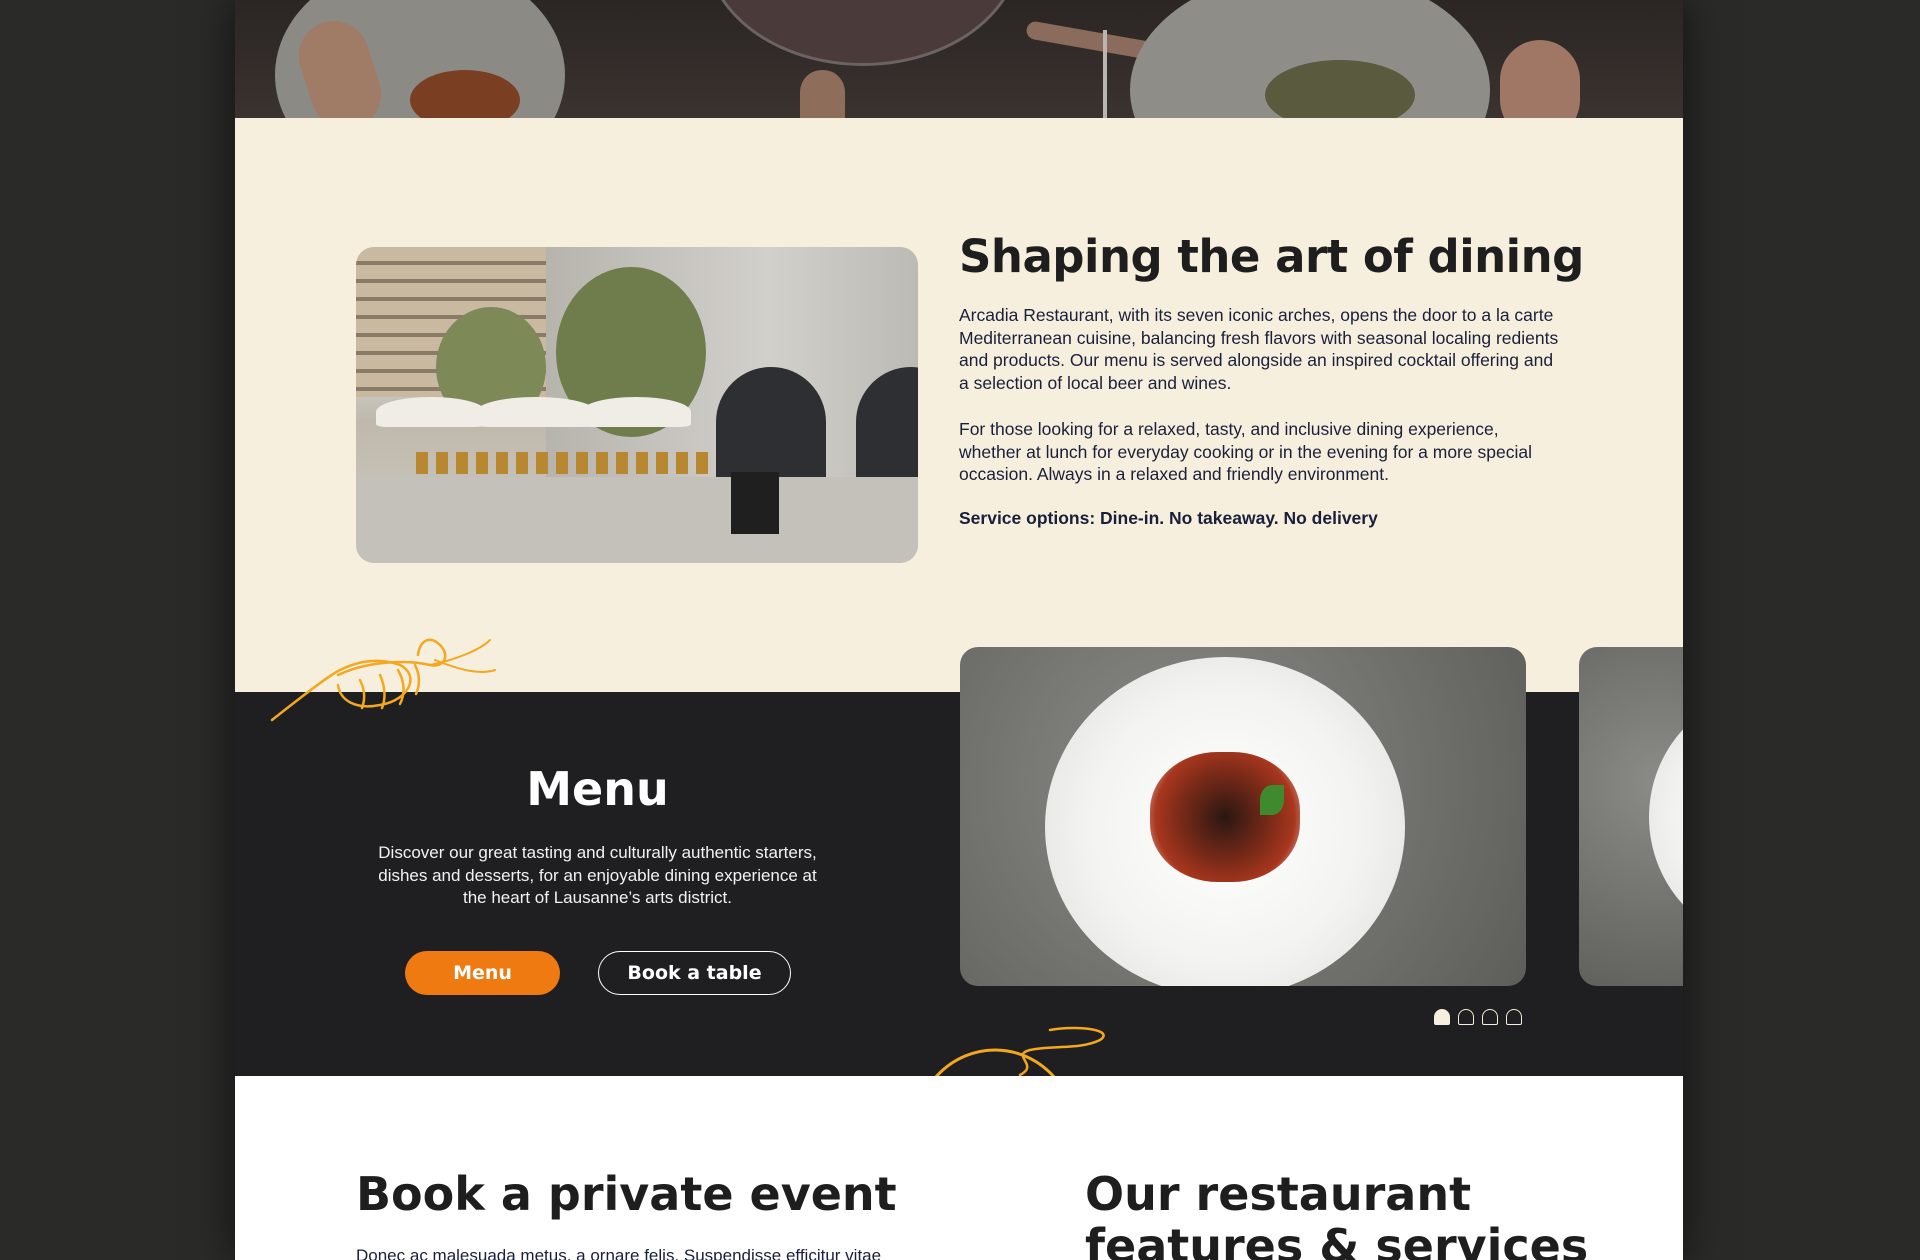 The height and width of the screenshot is (1260, 1920). What do you see at coordinates (694, 973) in the screenshot?
I see `book-table-button: Book a table` at bounding box center [694, 973].